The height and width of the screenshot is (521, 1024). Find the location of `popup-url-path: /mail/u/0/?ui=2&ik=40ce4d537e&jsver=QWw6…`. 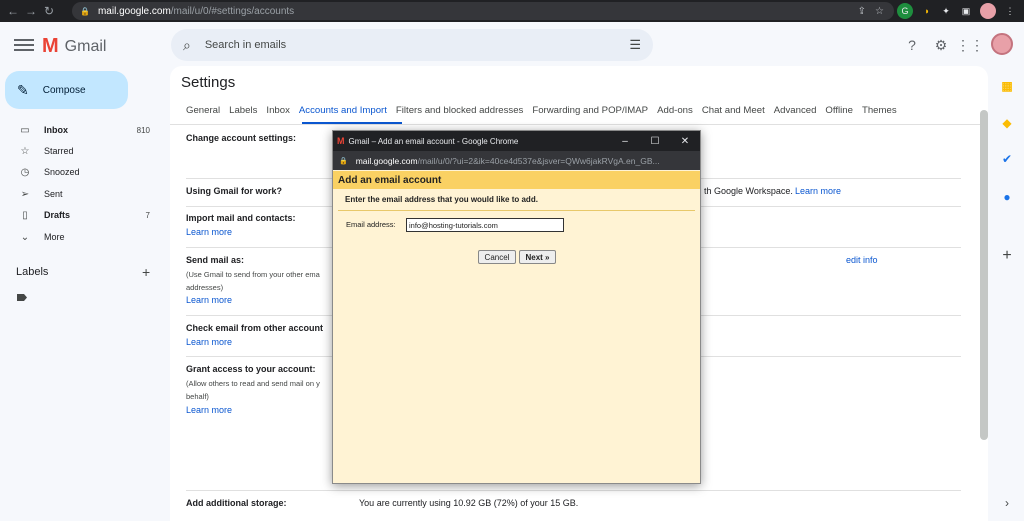

popup-url-path: /mail/u/0/?ui=2&ik=40ce4d537e&jsver=QWw6… is located at coordinates (538, 160).